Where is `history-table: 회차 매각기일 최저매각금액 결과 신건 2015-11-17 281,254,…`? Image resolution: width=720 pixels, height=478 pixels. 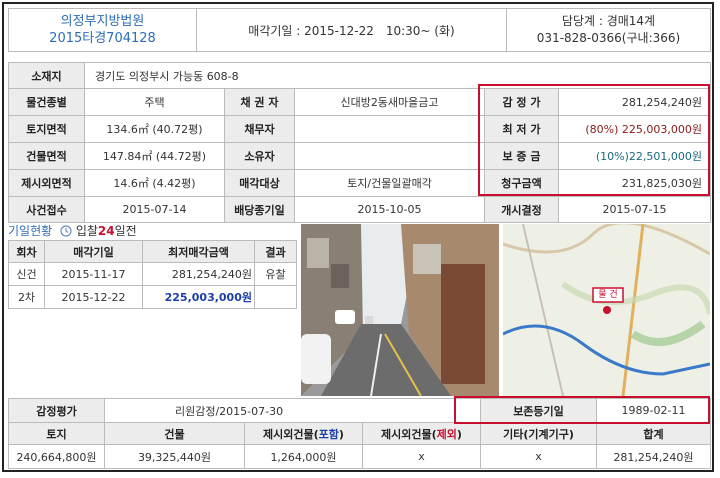 history-table: 회차 매각기일 최저매각금액 결과 신건 2015-11-17 281,254,… is located at coordinates (152, 274).